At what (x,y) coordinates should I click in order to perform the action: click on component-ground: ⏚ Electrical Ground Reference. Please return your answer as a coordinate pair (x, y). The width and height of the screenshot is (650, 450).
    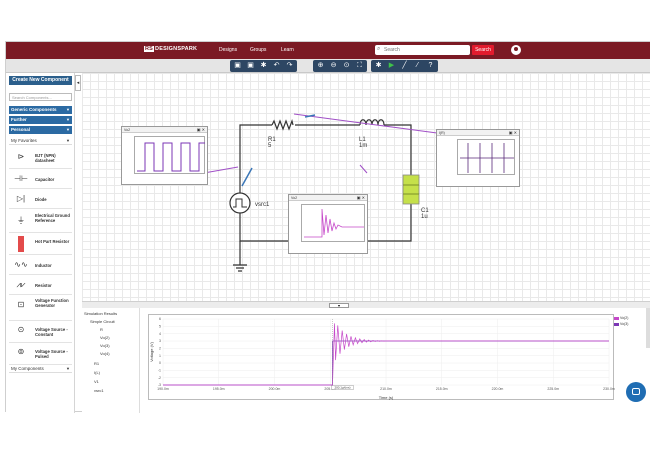
    Looking at the image, I should click on (40, 221).